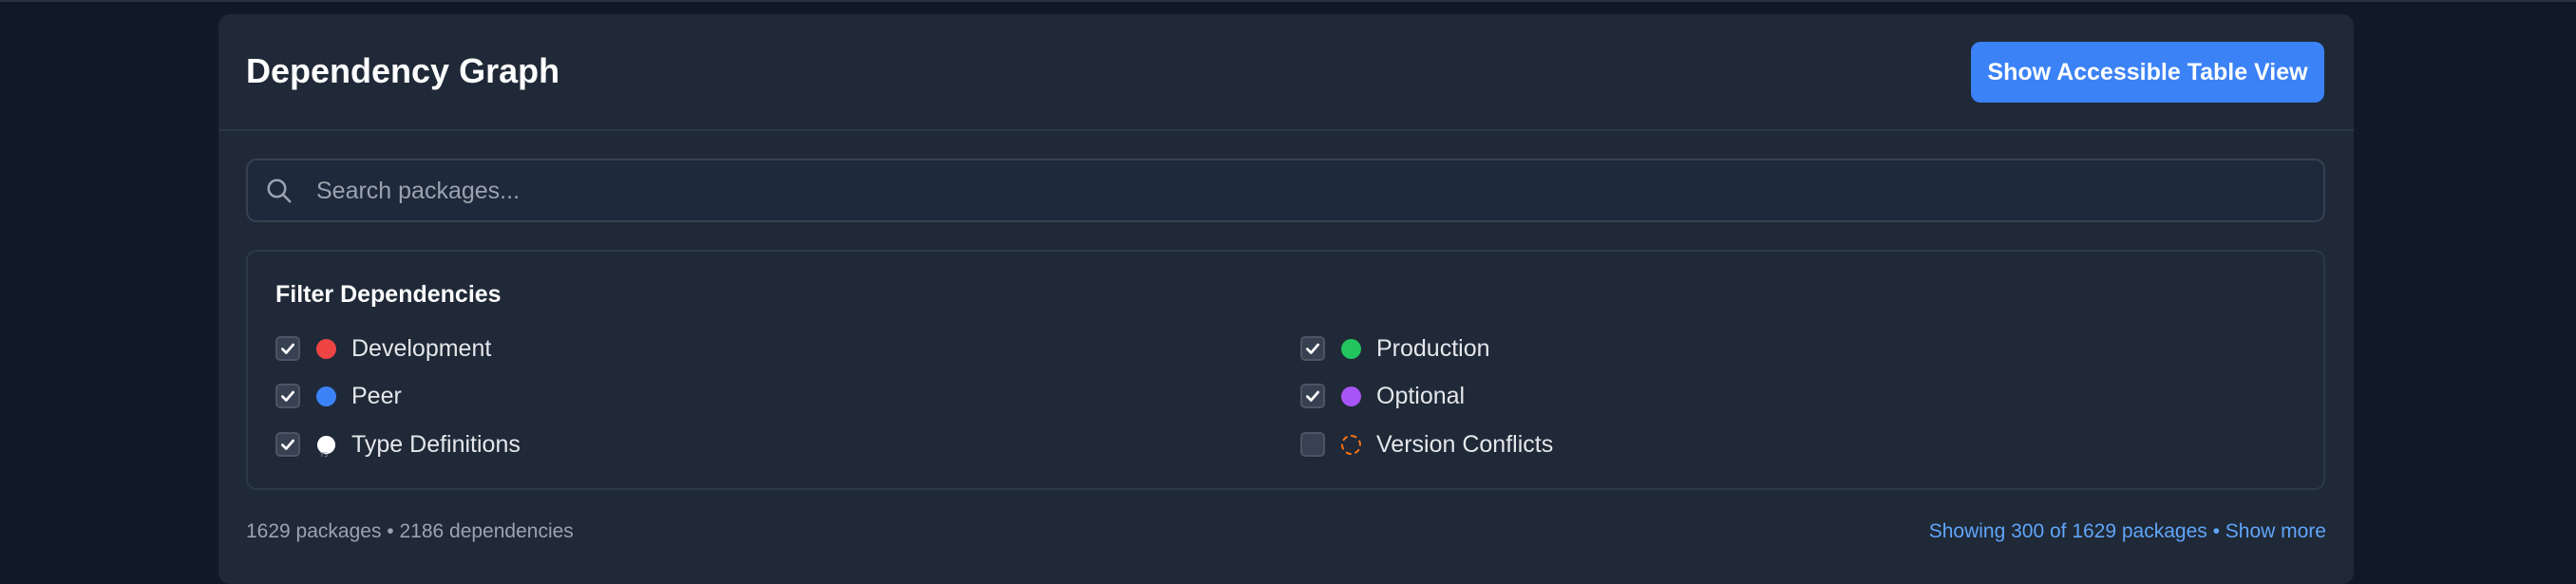 The width and height of the screenshot is (2576, 584). I want to click on development-checkbox, so click(287, 348).